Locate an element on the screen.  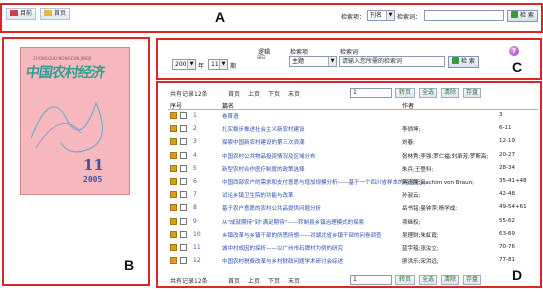
table-row: 2 扎实稳步推进社会主义新农村建设 李炳坤; 6-11 is located at coordinates (353, 129).